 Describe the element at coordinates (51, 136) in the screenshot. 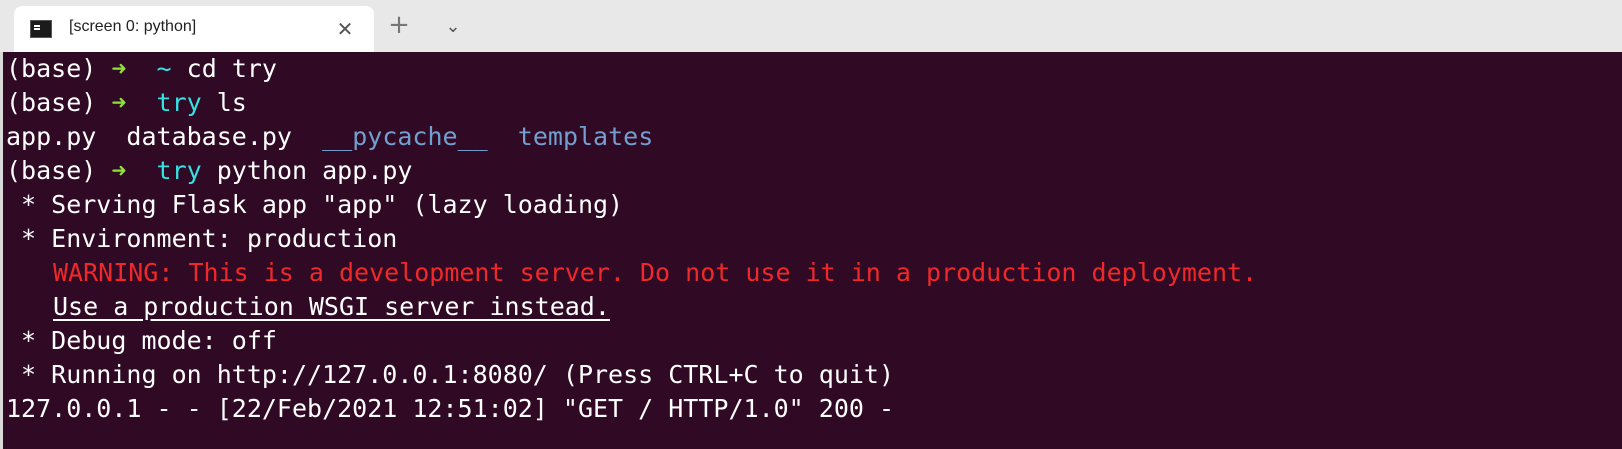

I see `file-entry: app.py` at that location.